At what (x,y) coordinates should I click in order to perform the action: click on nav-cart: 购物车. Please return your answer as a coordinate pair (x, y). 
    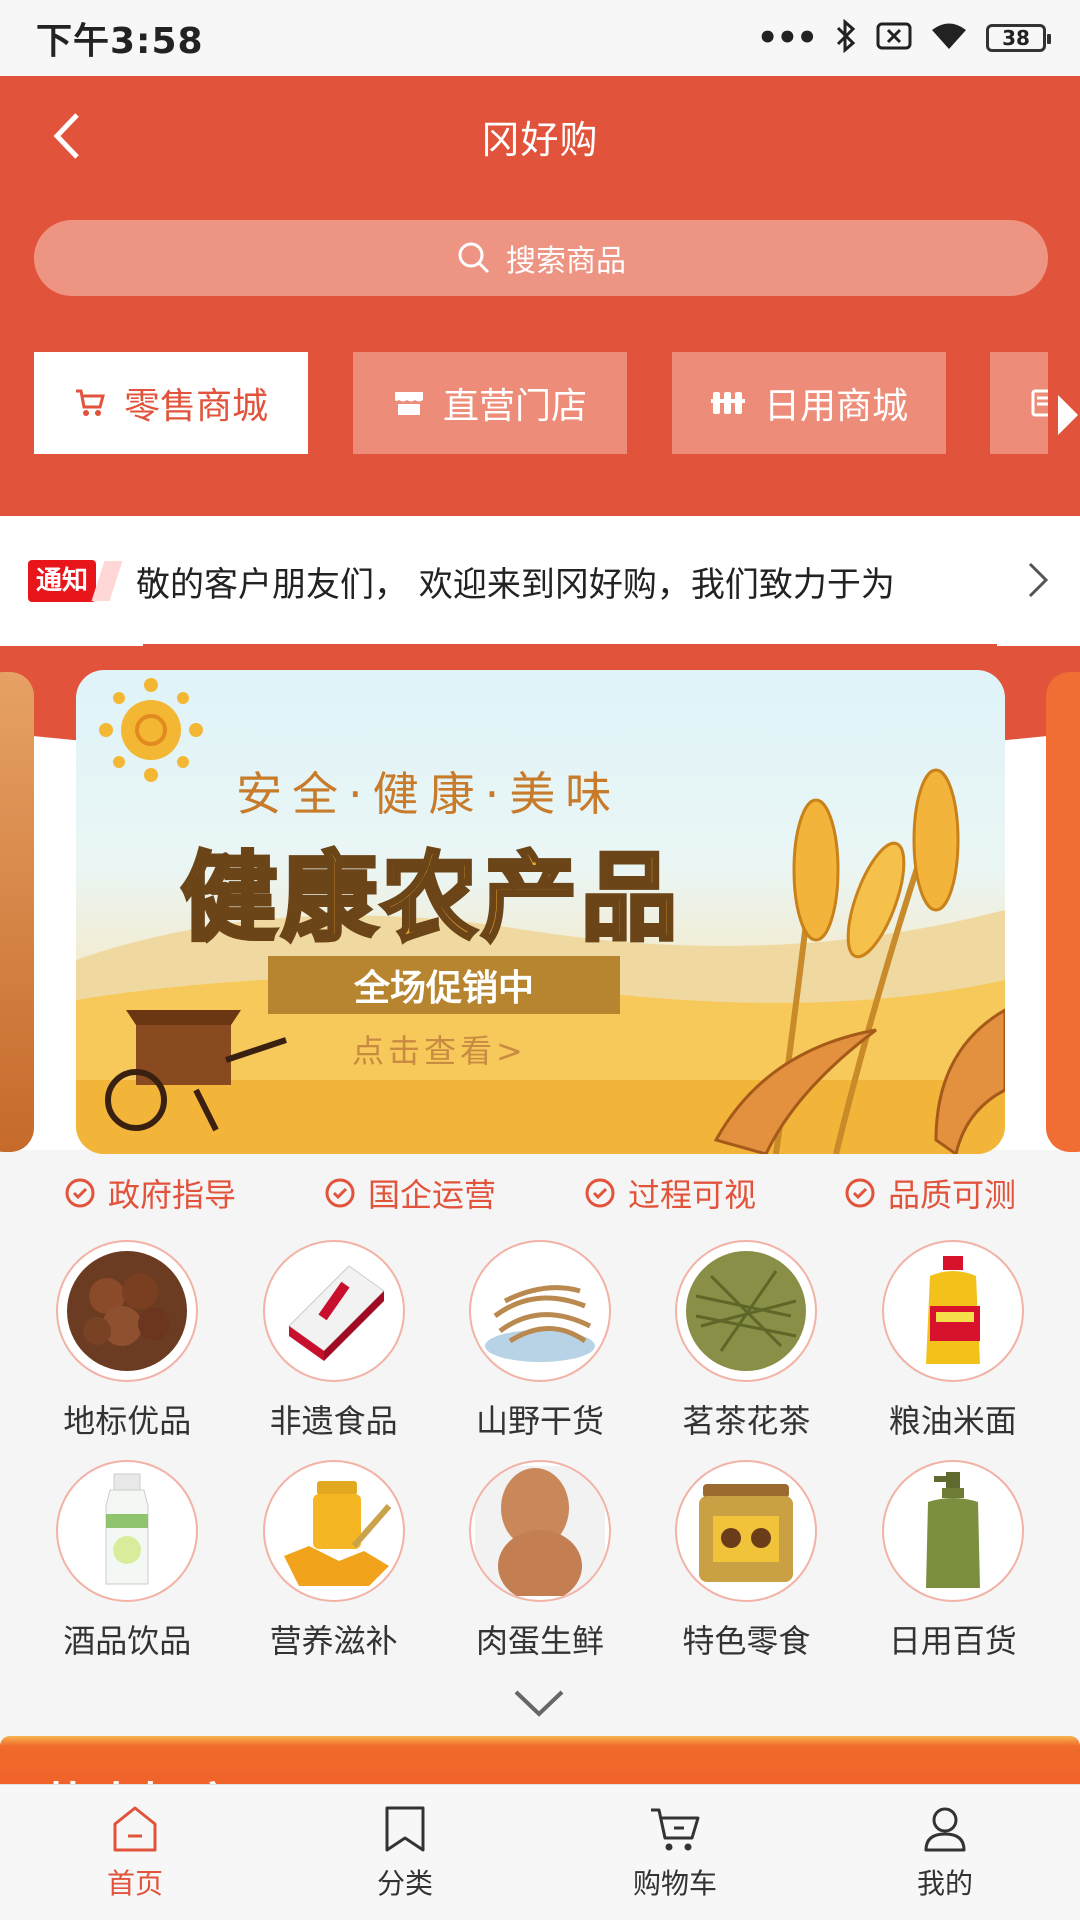
    Looking at the image, I should click on (675, 1852).